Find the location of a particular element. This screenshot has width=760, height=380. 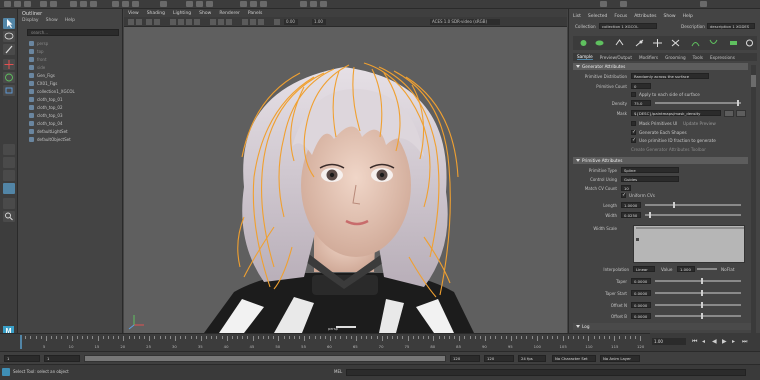

command-mode-label: MEL is located at coordinates (338, 371).